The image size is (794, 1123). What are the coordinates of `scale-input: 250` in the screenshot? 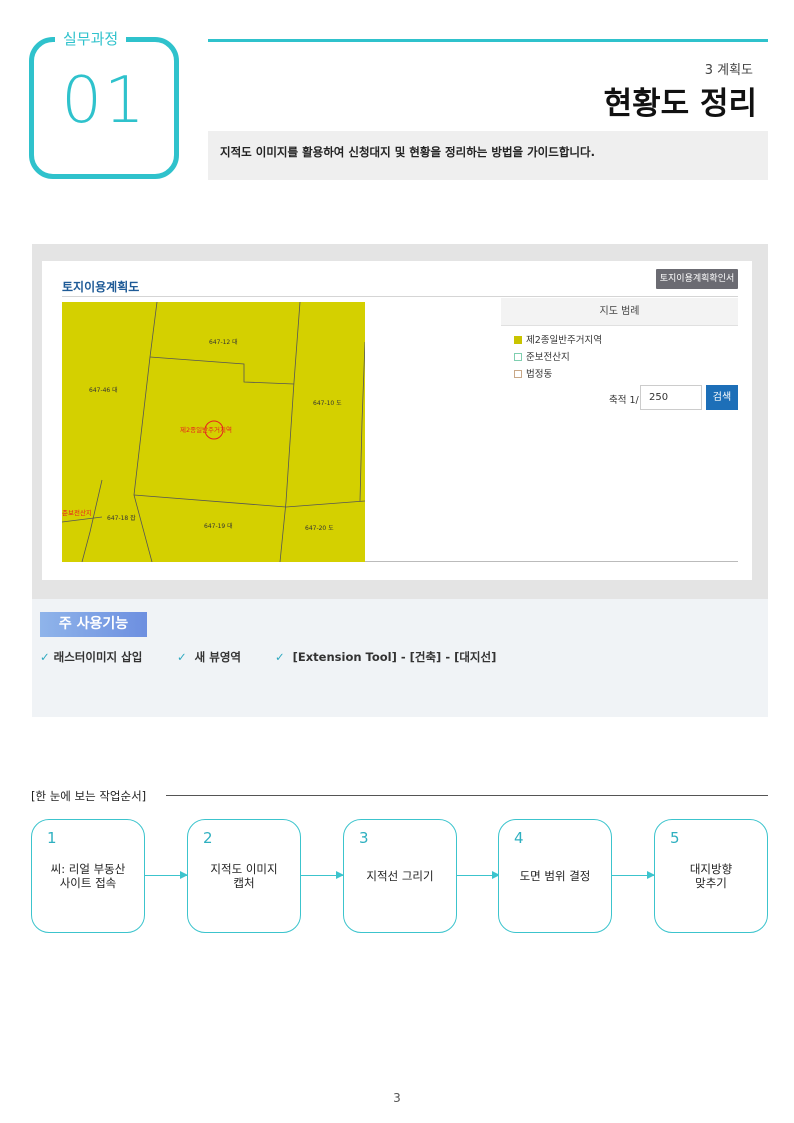 It's located at (671, 397).